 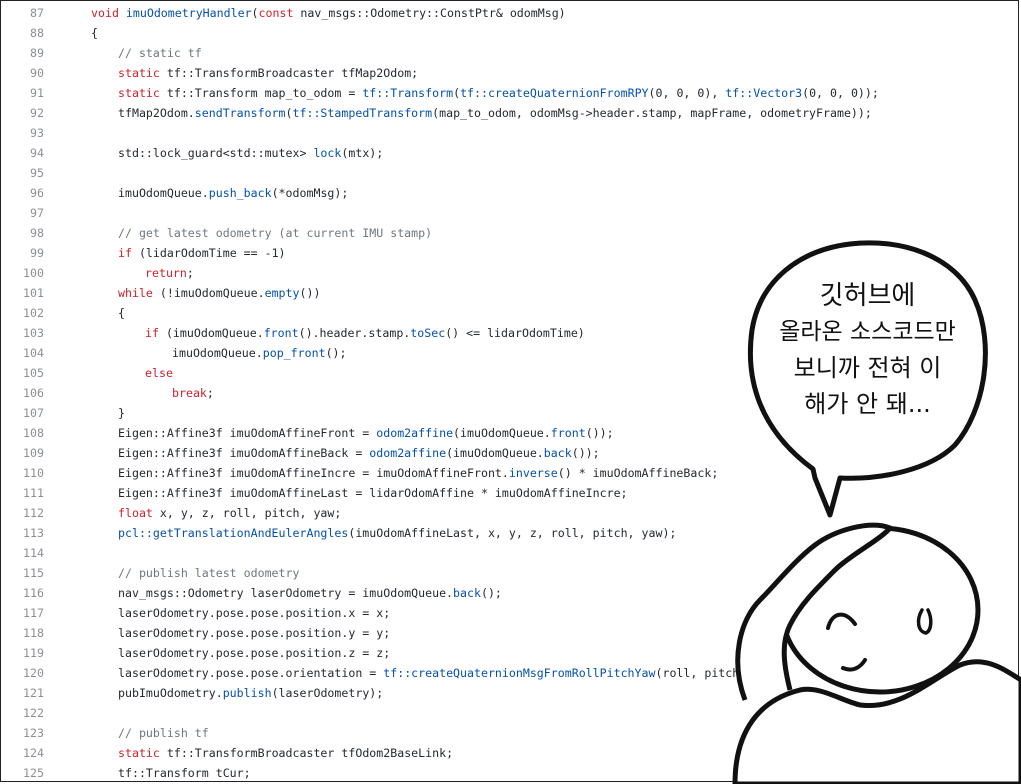 What do you see at coordinates (33, 513) in the screenshot?
I see `line-number: 112` at bounding box center [33, 513].